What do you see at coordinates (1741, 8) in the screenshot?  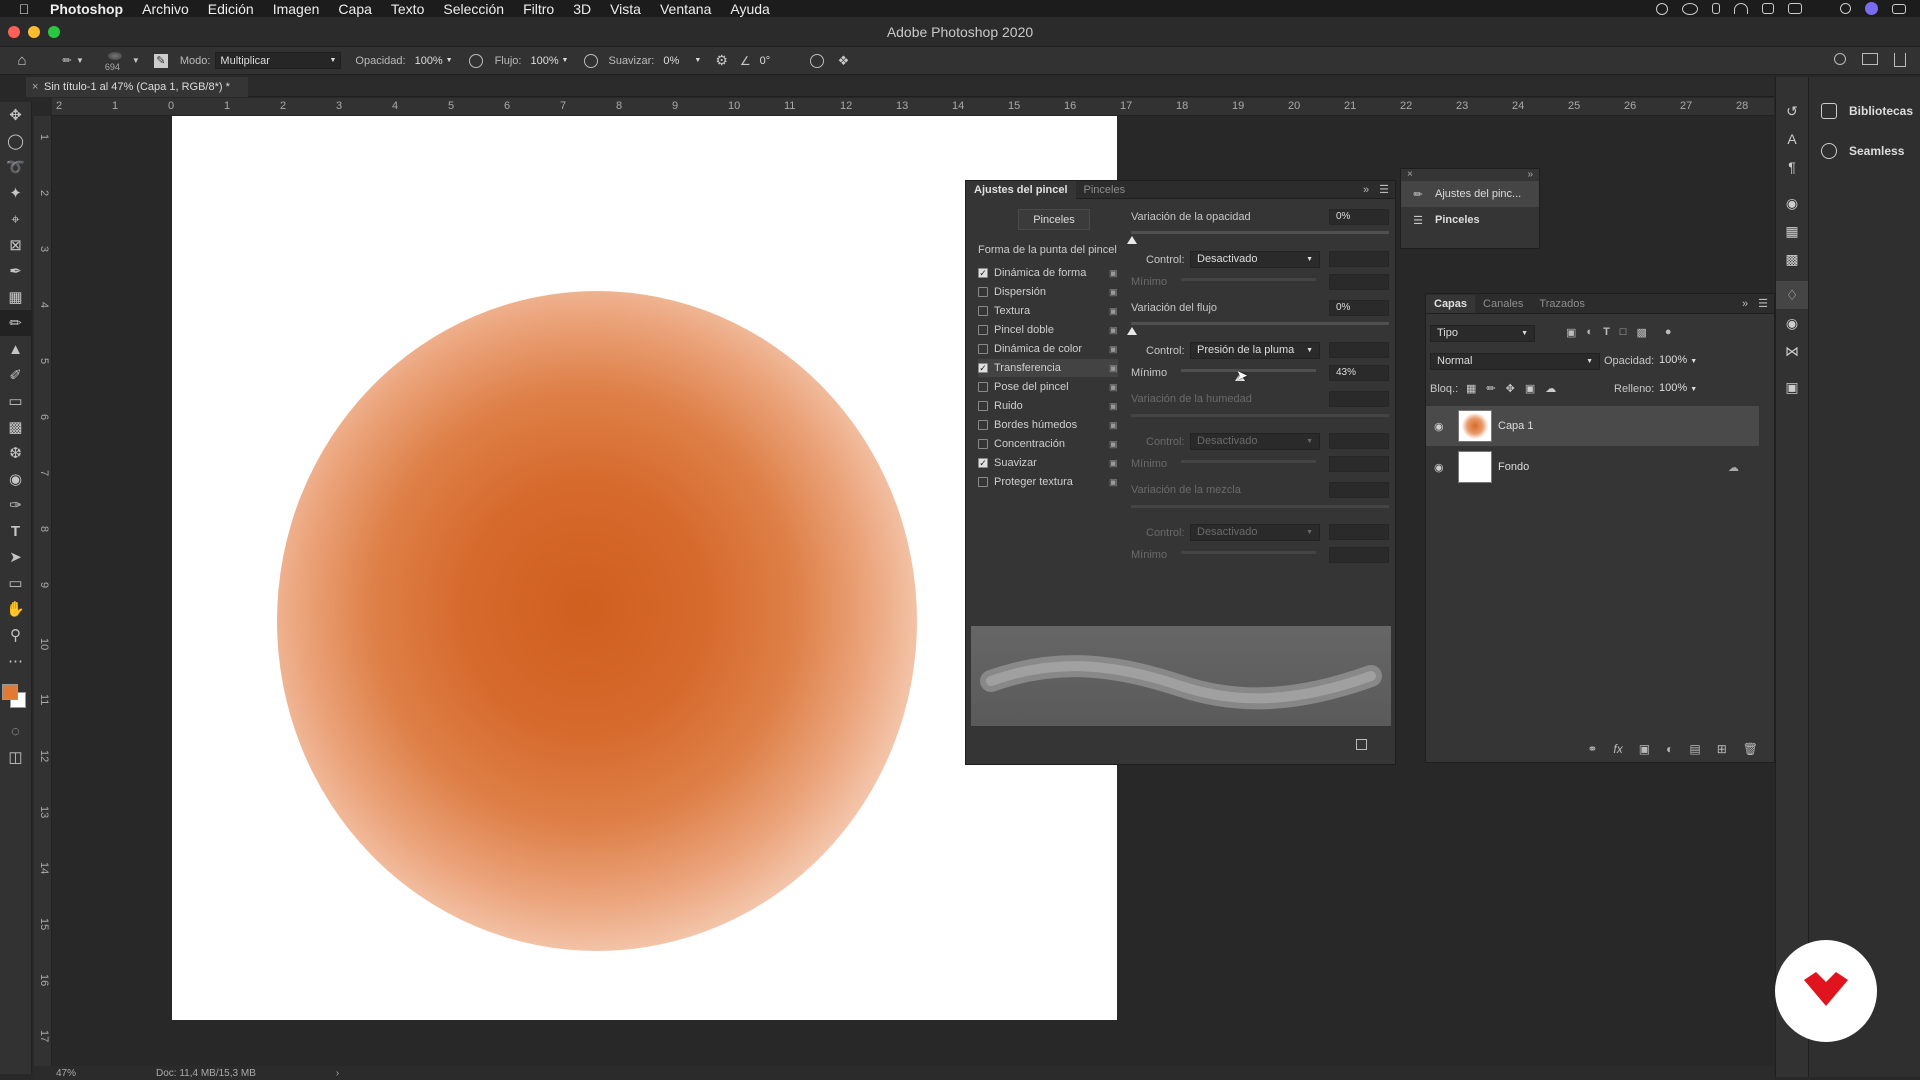 I see `wifi-icon` at bounding box center [1741, 8].